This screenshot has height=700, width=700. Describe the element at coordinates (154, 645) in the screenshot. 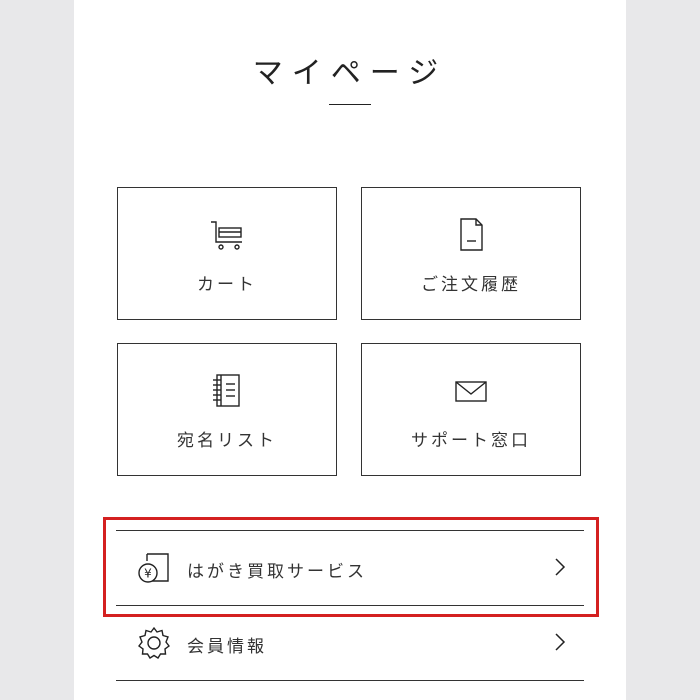

I see `gear-icon` at that location.